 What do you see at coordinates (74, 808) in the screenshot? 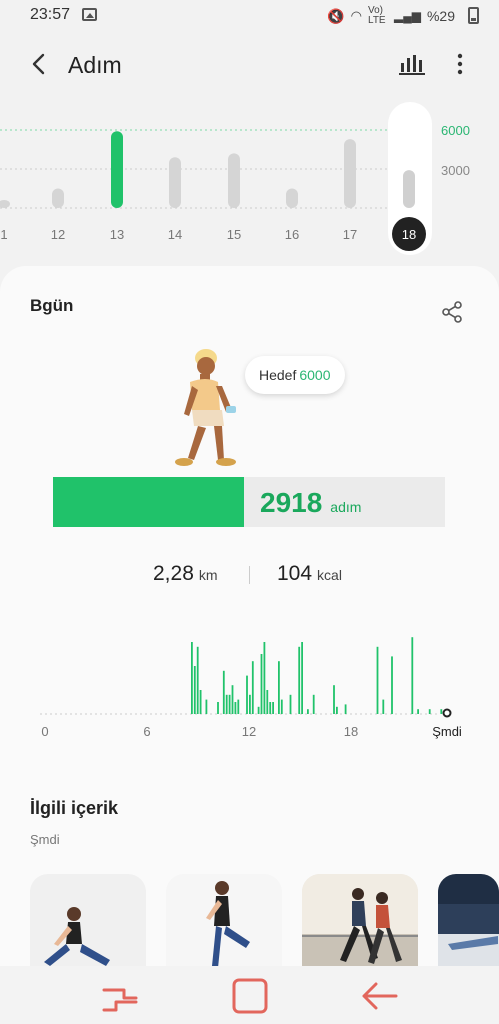
I see `related-content-title: İlgili içerik` at bounding box center [74, 808].